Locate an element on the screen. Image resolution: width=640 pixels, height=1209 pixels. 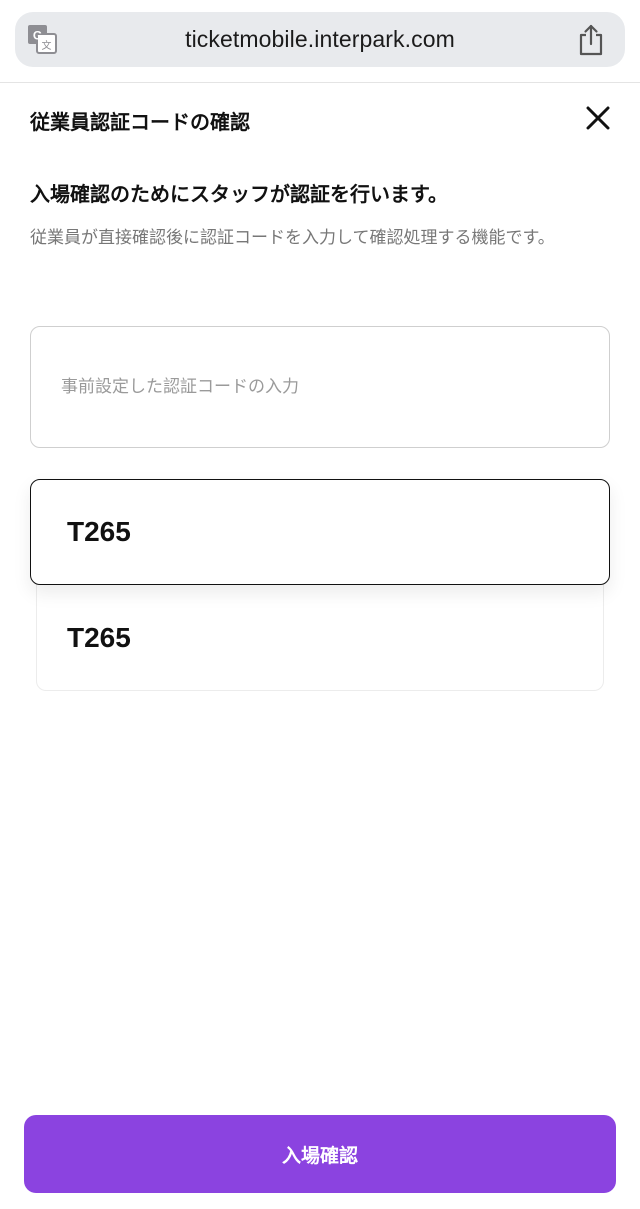
header-divider is located at coordinates (320, 82).